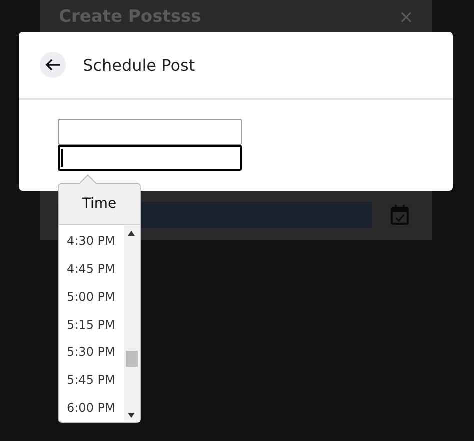  I want to click on time-option: 5:15 PM, so click(91, 324).